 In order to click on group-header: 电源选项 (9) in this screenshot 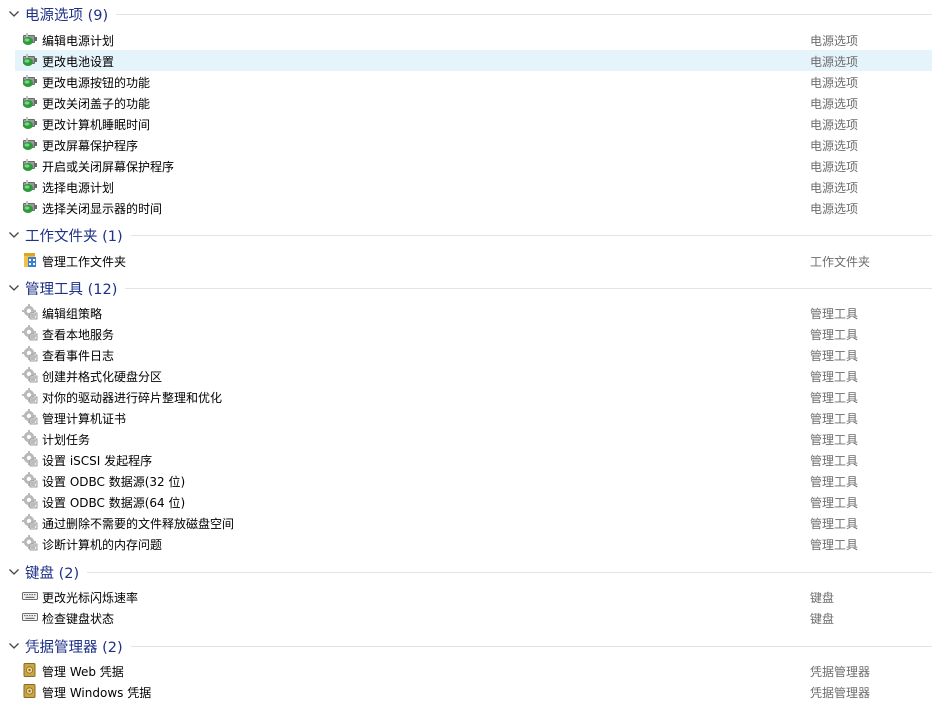, I will do `click(466, 14)`.